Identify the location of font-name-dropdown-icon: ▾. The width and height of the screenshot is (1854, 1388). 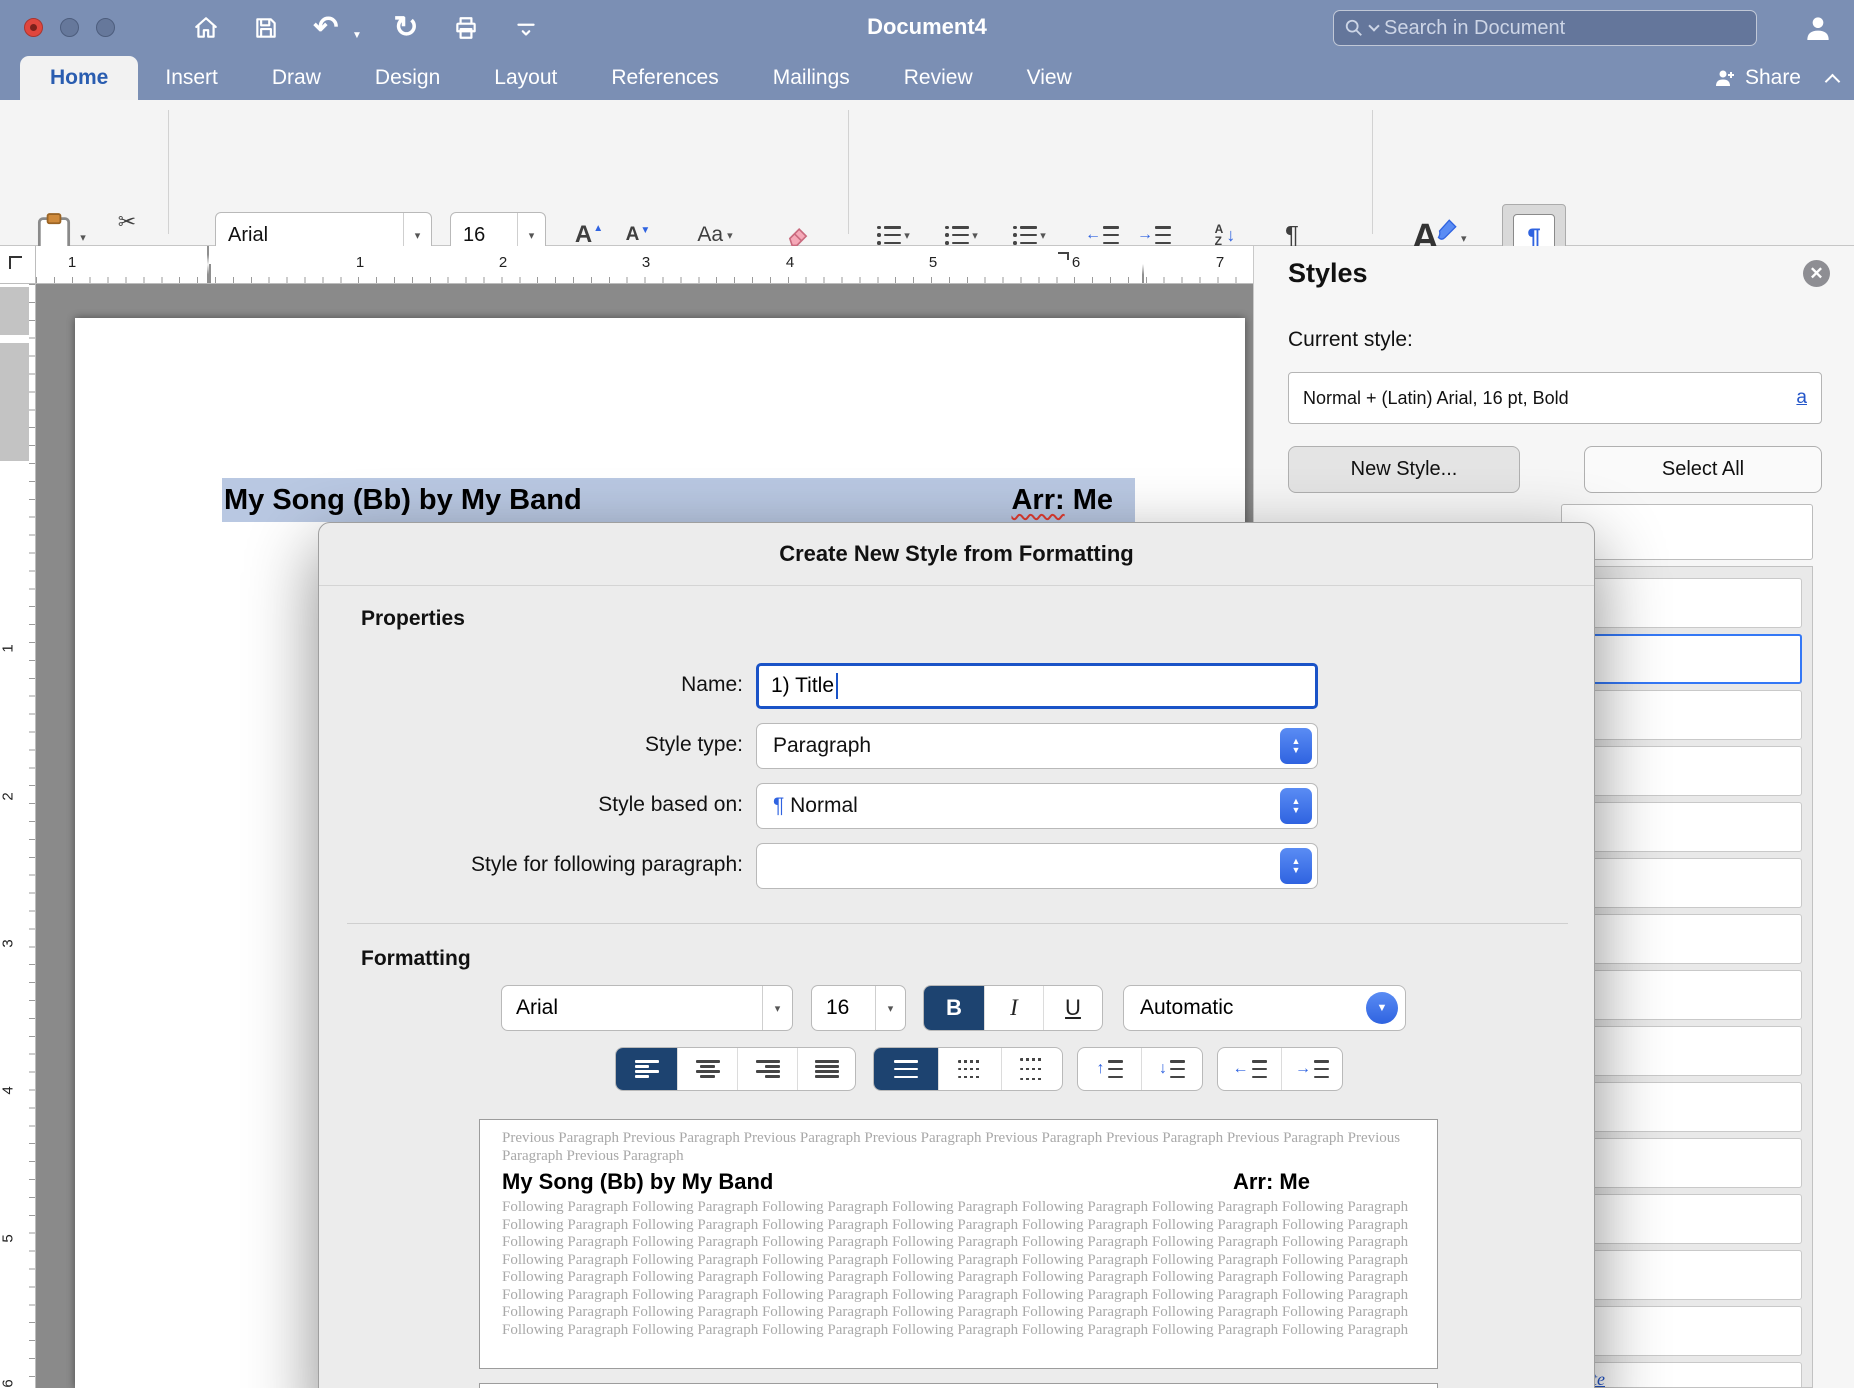
(418, 235).